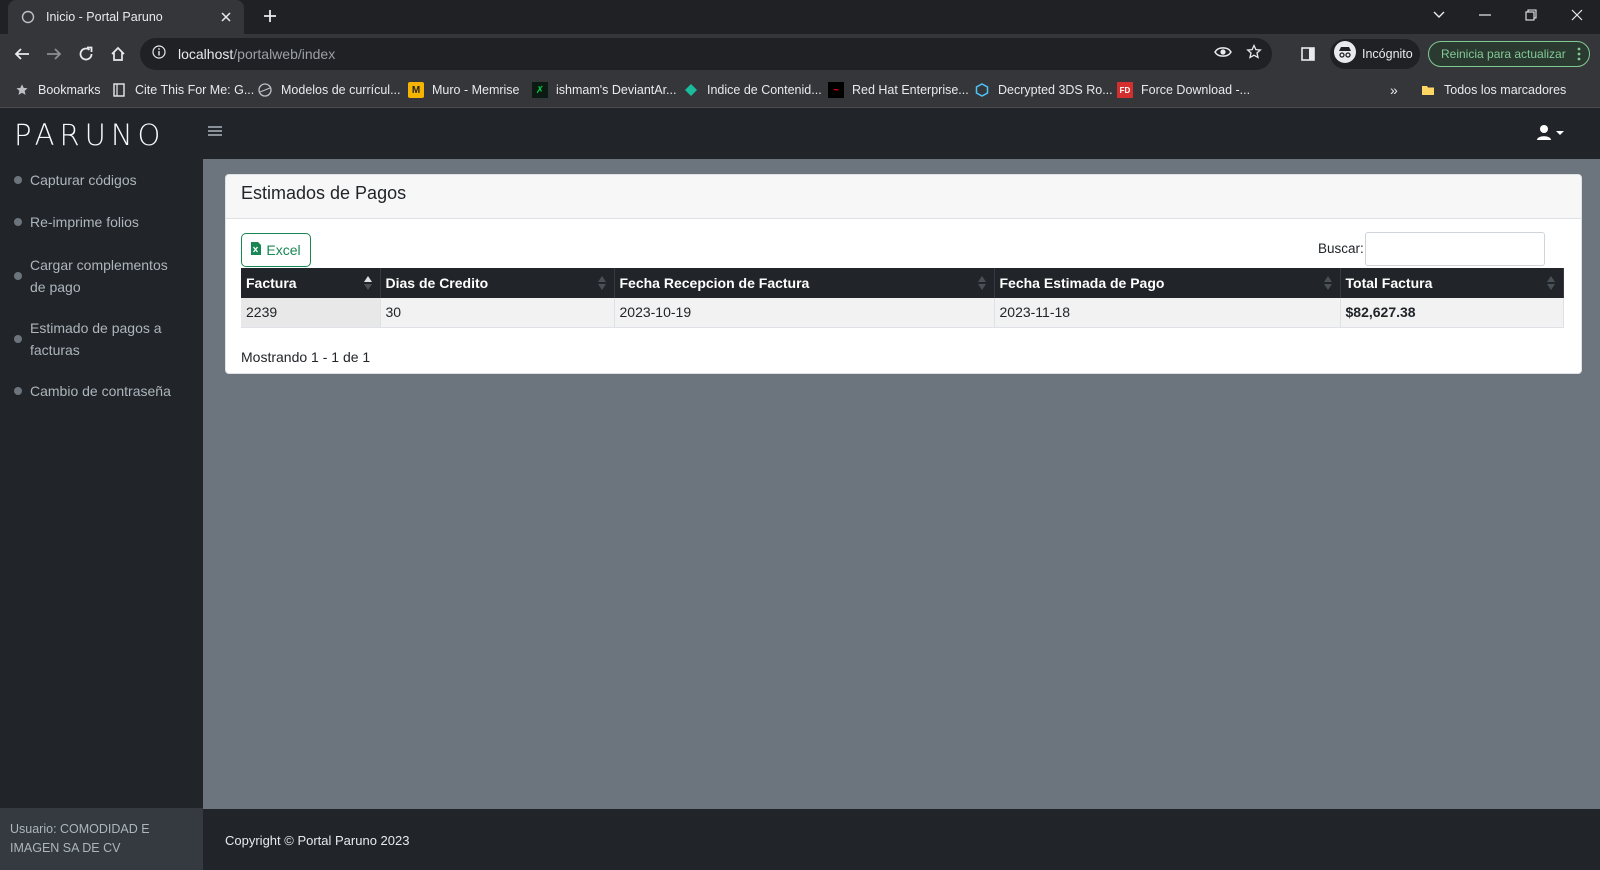 This screenshot has width=1600, height=870. What do you see at coordinates (265, 90) in the screenshot?
I see `globe-icon` at bounding box center [265, 90].